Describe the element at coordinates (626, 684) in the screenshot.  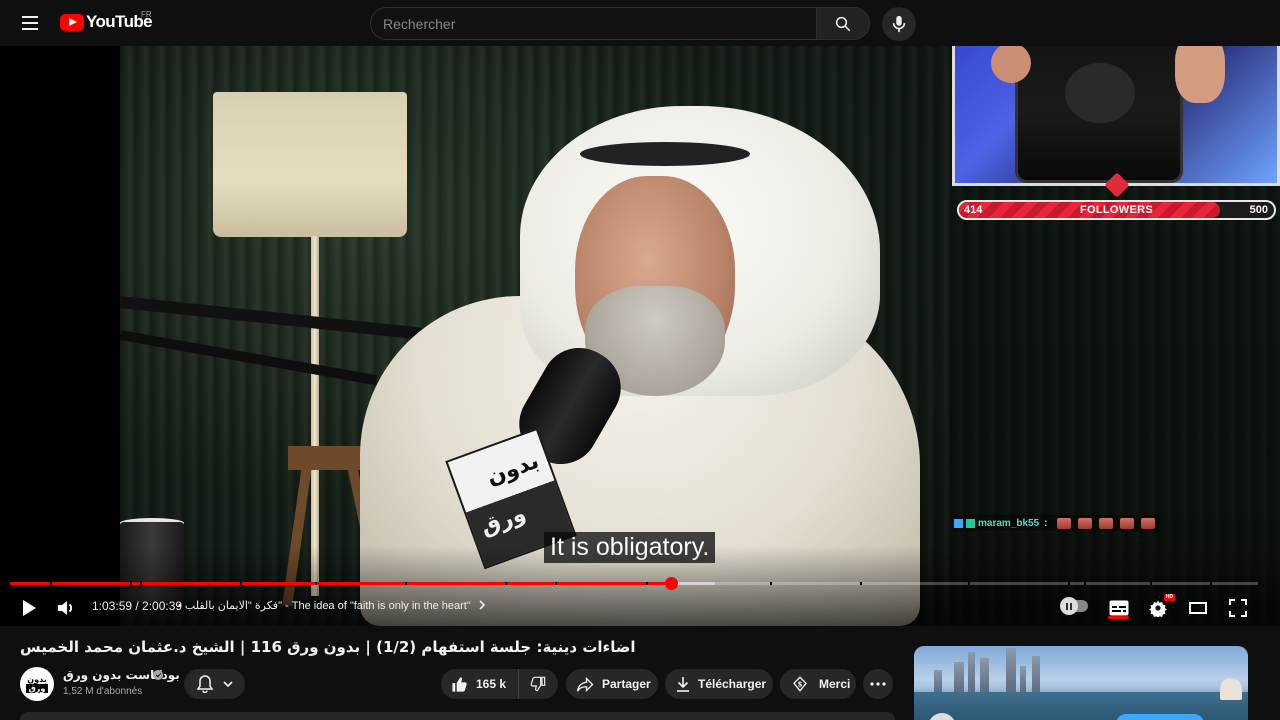
I see `share-label: Partager` at that location.